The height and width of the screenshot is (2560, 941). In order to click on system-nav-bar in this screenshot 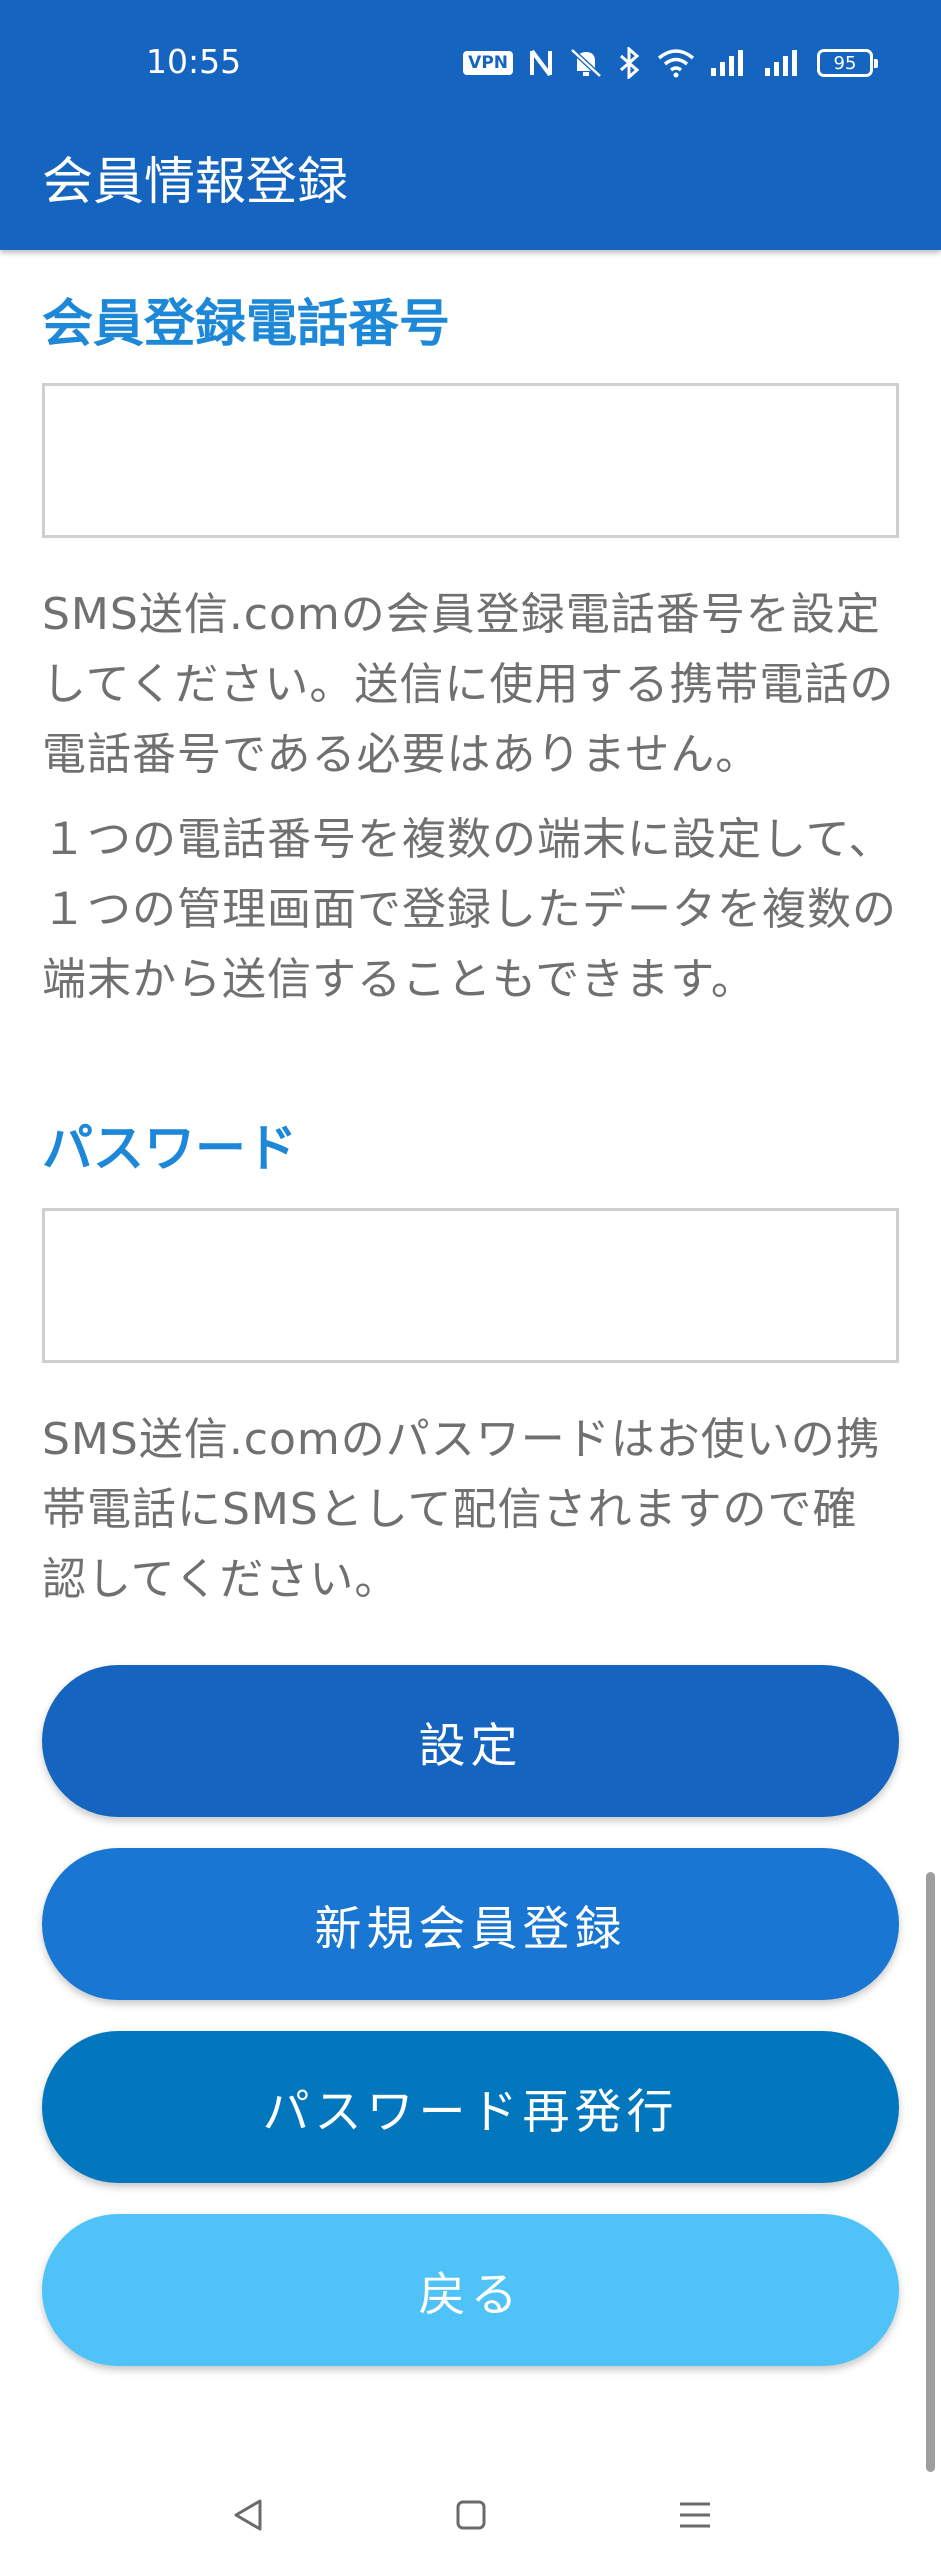, I will do `click(470, 2515)`.